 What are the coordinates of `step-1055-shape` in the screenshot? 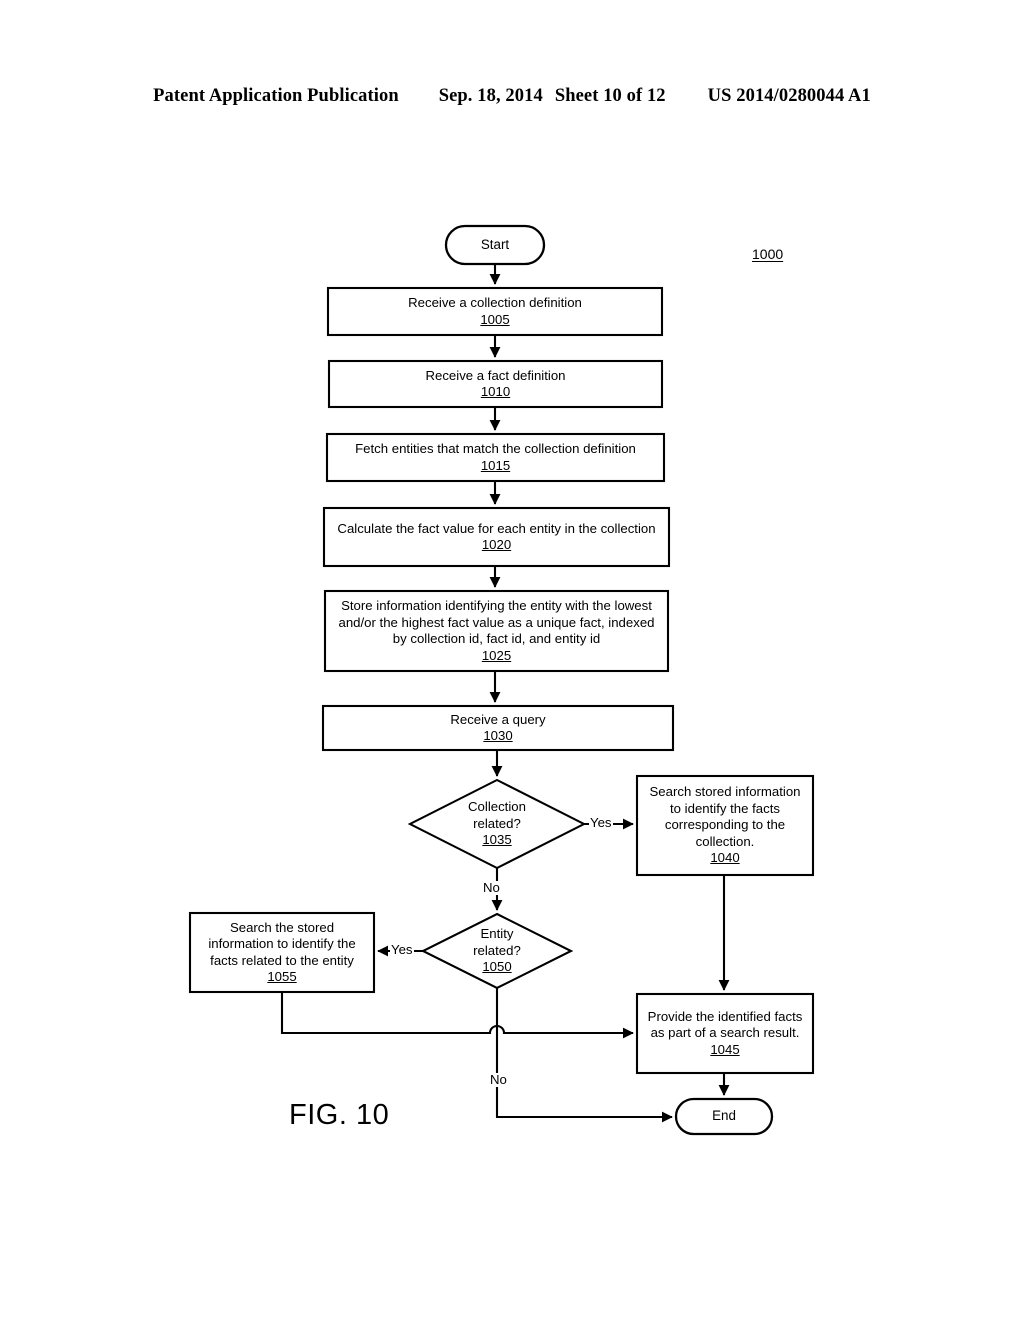 It's located at (282, 952).